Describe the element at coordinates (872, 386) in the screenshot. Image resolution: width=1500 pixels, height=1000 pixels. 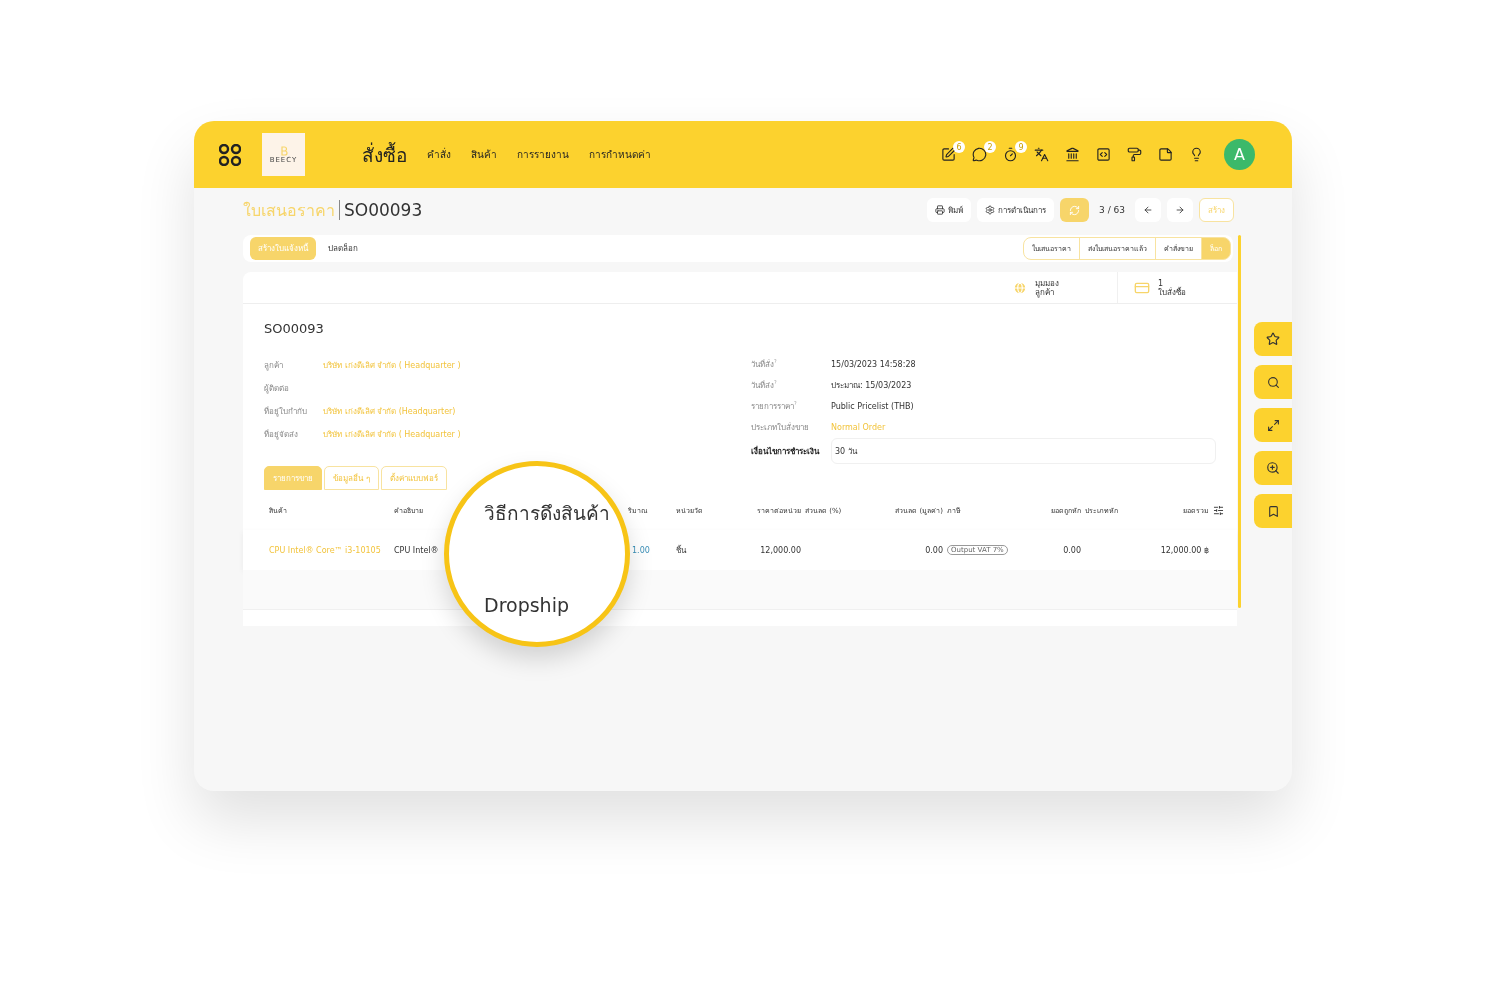
I see `field-value: ประมาณ: 15/03/2023` at that location.